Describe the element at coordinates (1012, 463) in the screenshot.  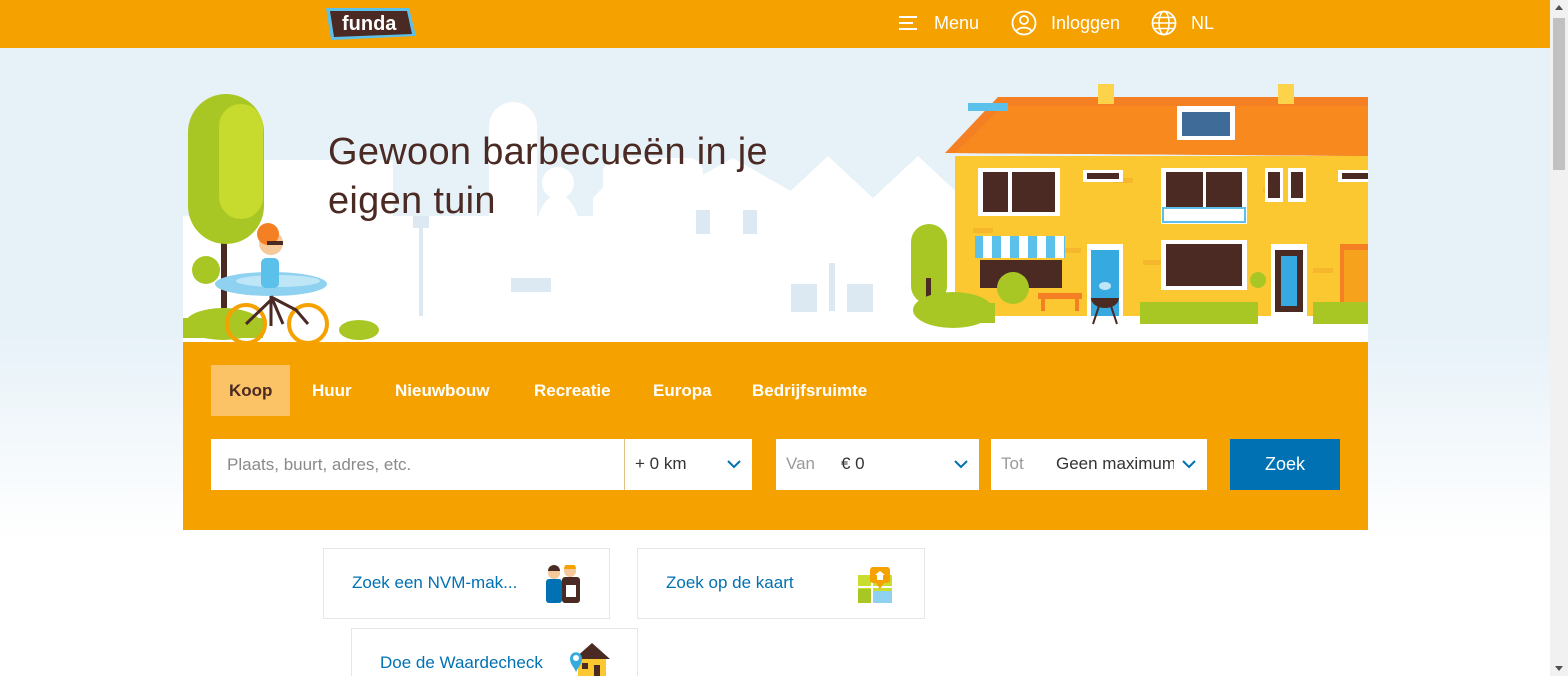
I see `max-price-label: Tot` at that location.